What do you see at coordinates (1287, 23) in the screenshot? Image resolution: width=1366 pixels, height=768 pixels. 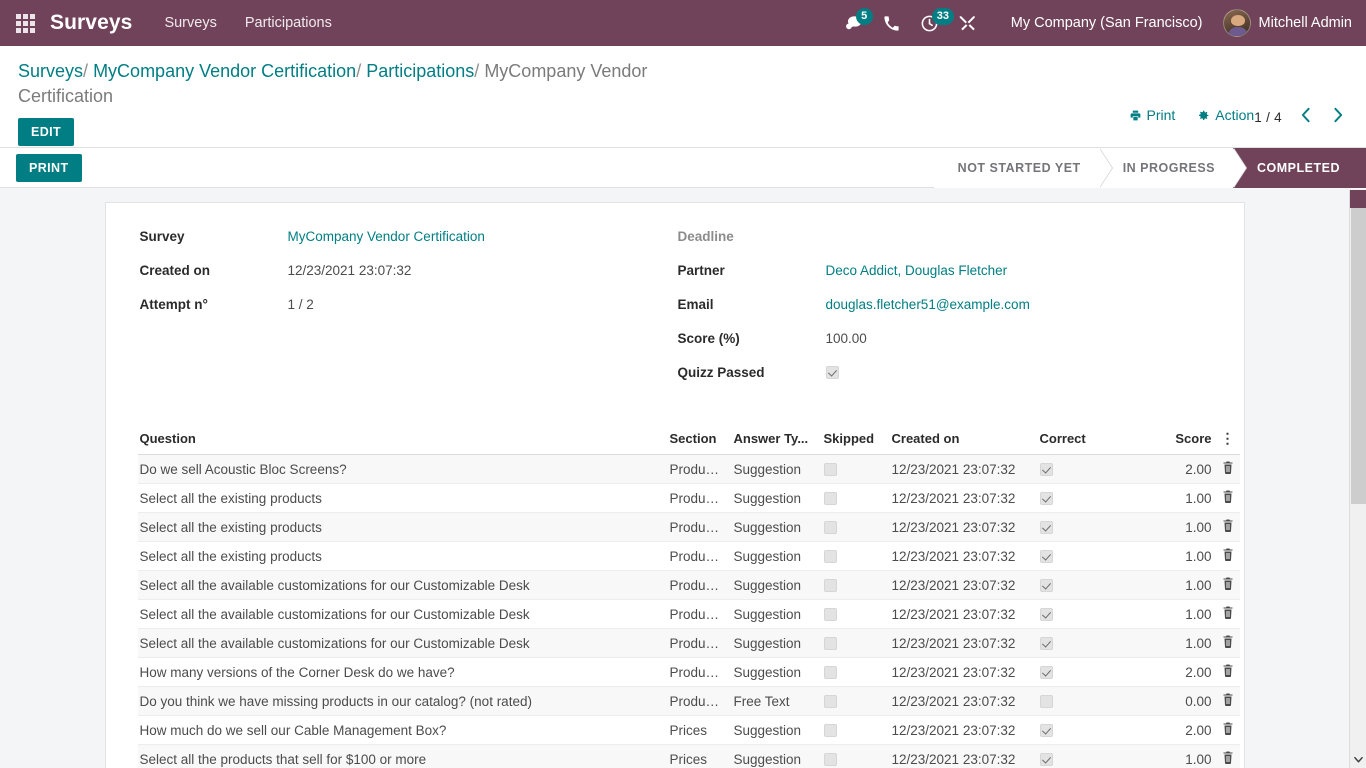 I see `user-menu: Mitchell Admin` at bounding box center [1287, 23].